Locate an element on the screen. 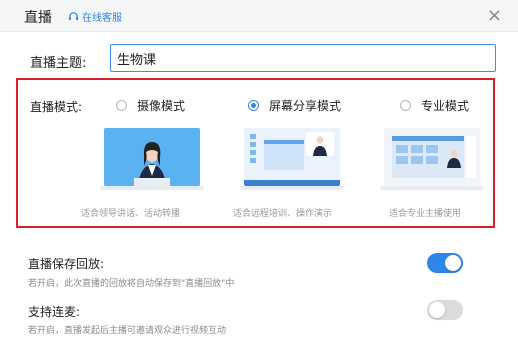 This screenshot has width=518, height=343. pro-mode-label: 专业模式 is located at coordinates (445, 106).